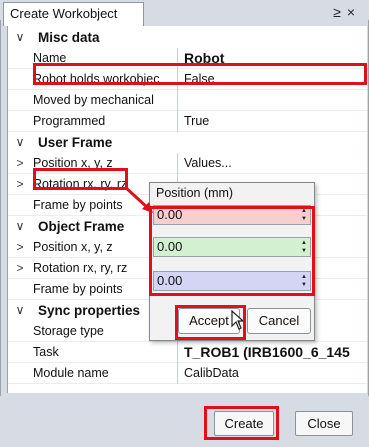 This screenshot has height=447, width=369. I want to click on property-row: Moved by mechanical, so click(187, 100).